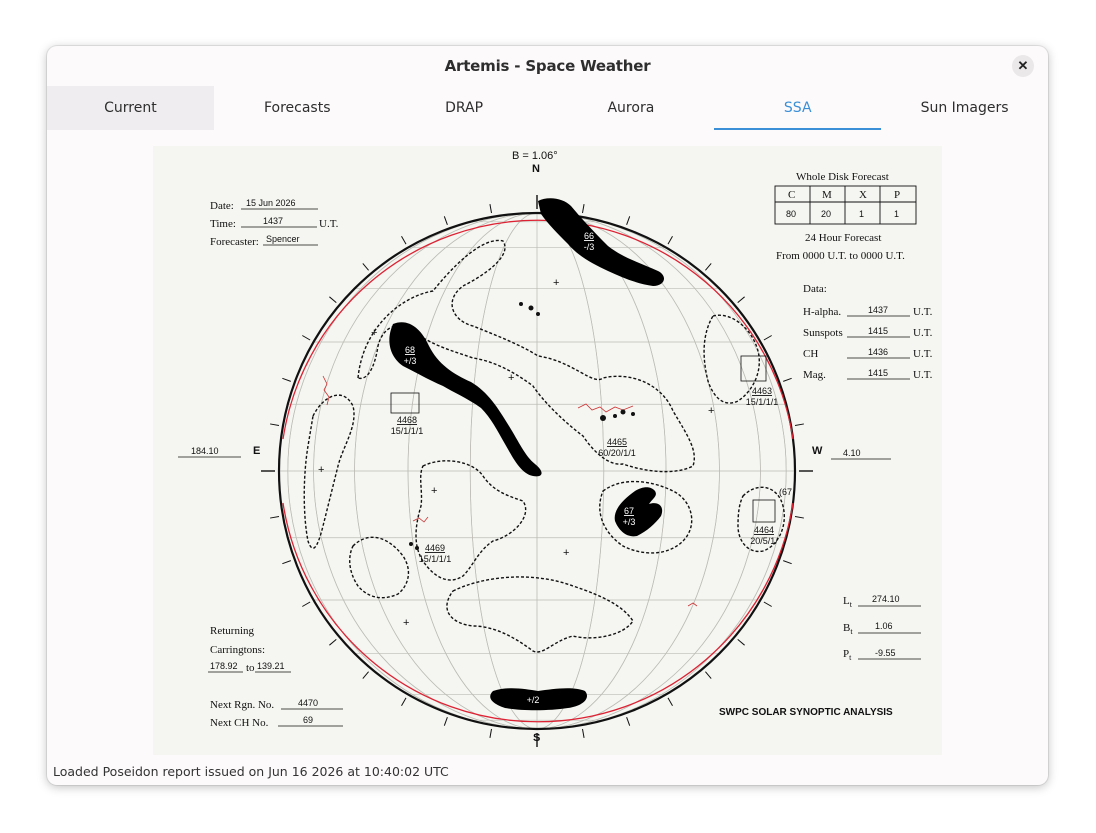 This screenshot has width=1096, height=833. What do you see at coordinates (842, 177) in the screenshot?
I see `forecast-title: Whole Disk Forecast` at bounding box center [842, 177].